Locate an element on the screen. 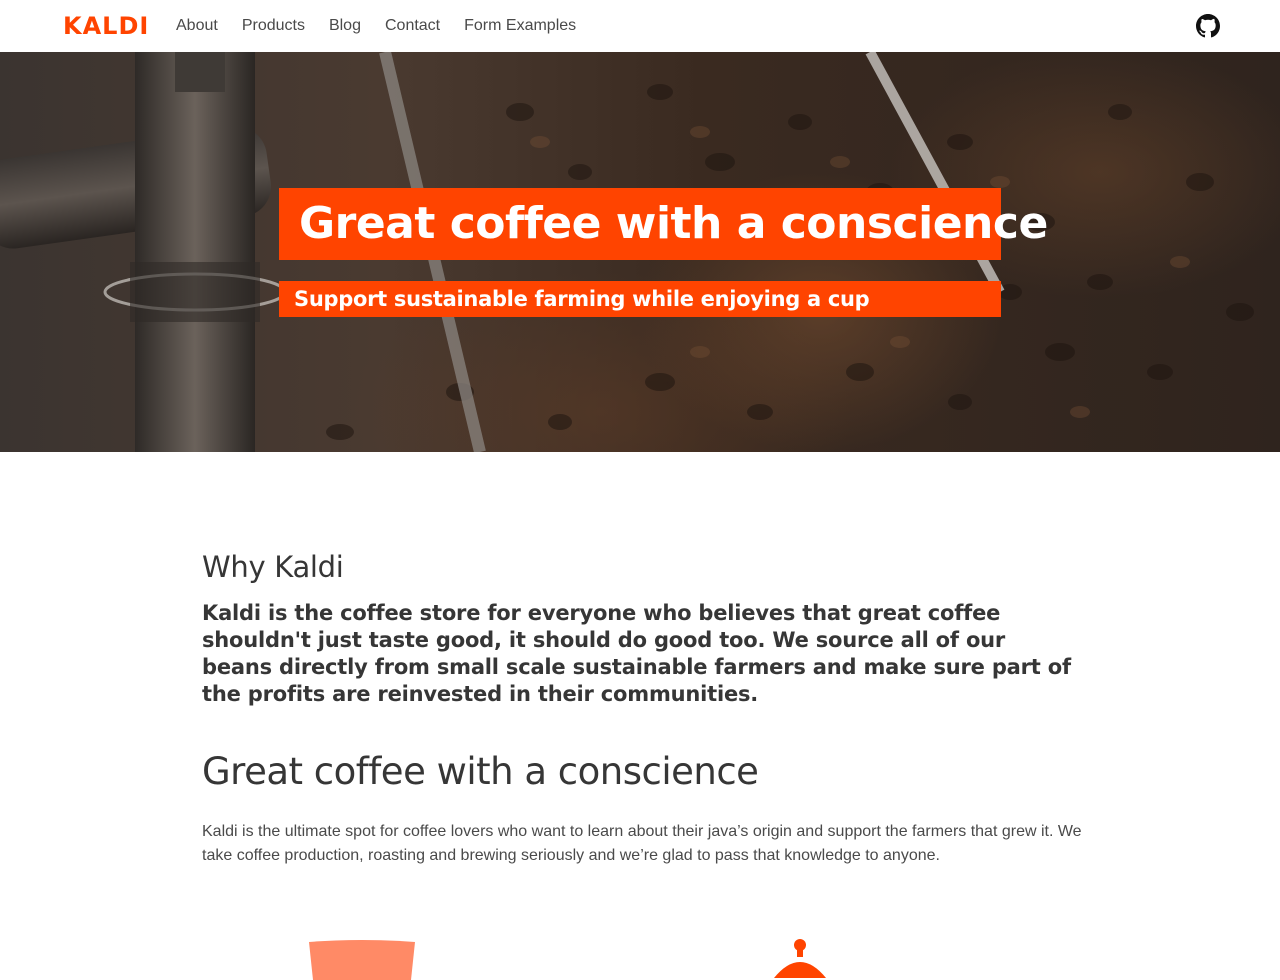  nav-link-blog: Blog is located at coordinates (345, 26).